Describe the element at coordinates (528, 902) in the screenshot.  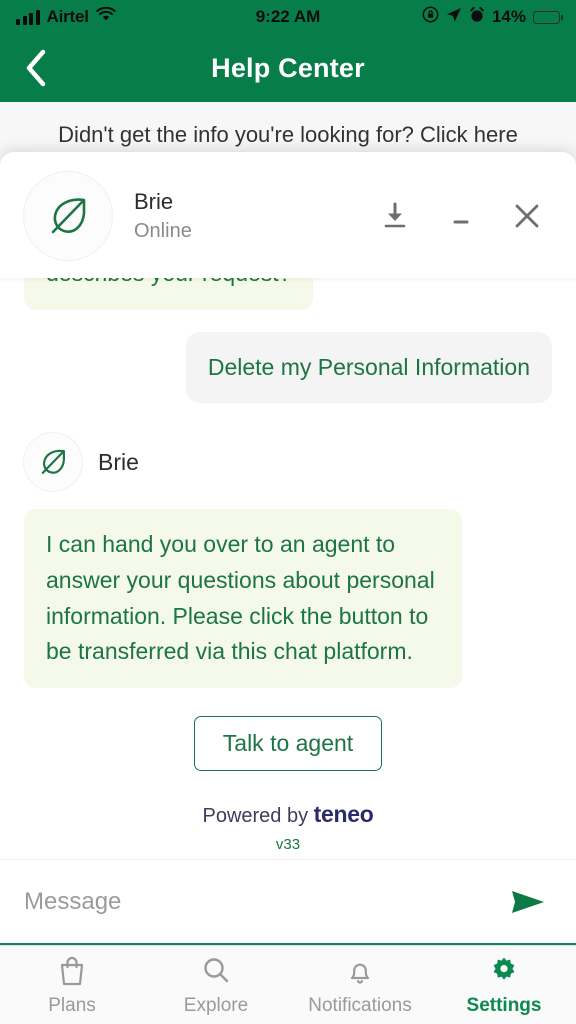
I see `send-arrow-icon` at that location.